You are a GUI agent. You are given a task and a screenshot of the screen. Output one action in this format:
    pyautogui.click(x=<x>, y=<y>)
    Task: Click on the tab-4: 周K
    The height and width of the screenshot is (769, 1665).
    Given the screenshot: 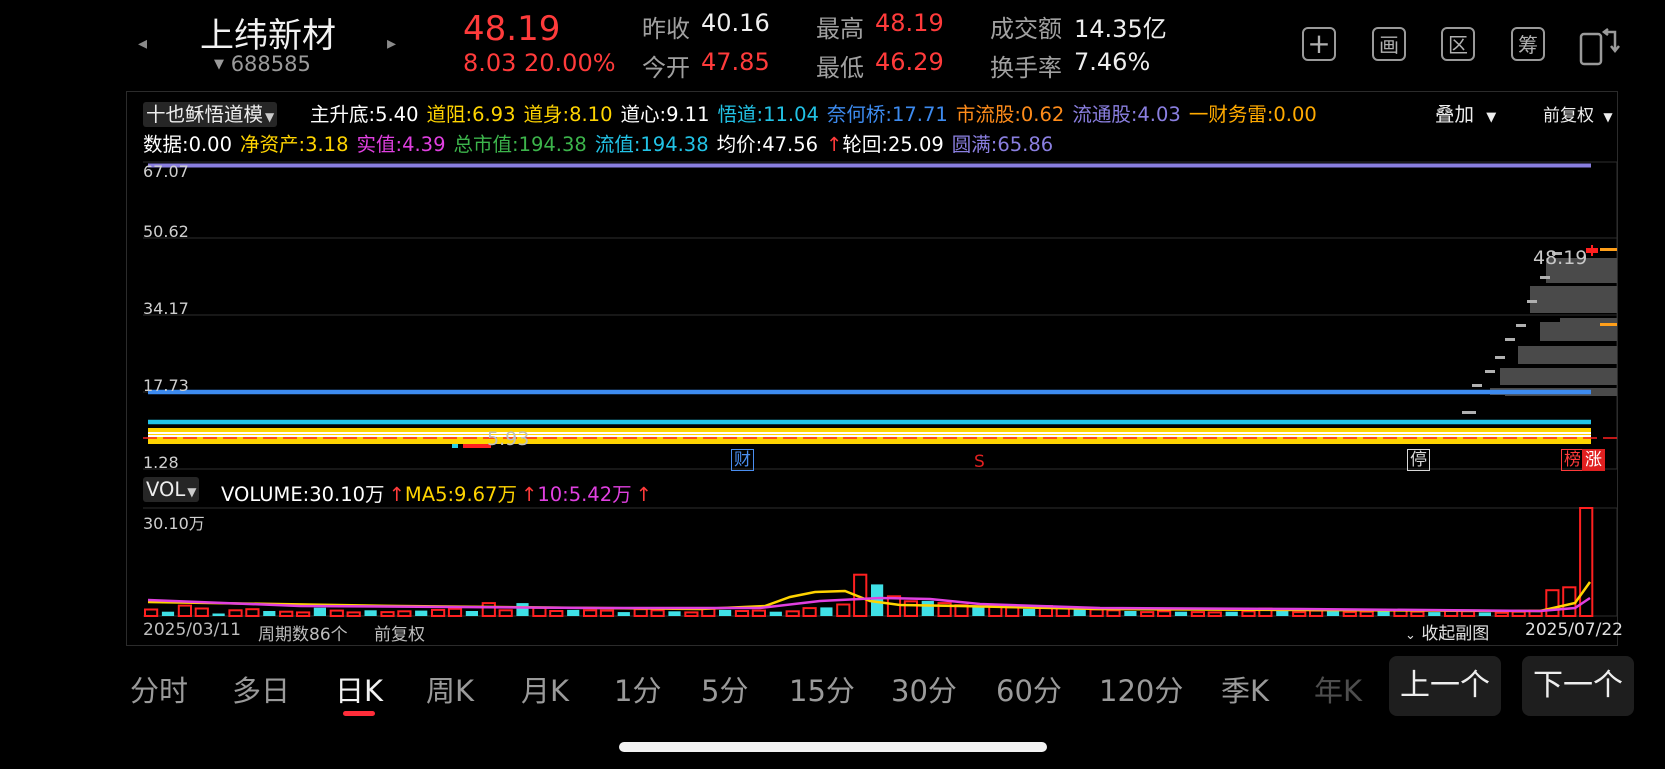 What is the action you would take?
    pyautogui.click(x=450, y=689)
    